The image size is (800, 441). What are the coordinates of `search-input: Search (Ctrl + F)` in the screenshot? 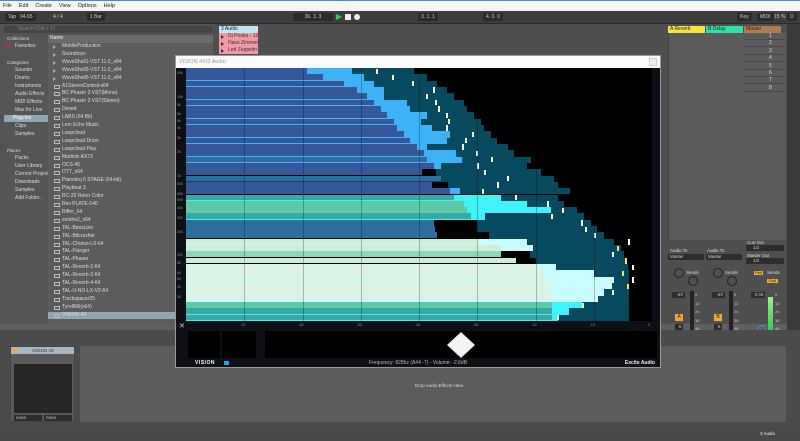 It's located at (108, 29).